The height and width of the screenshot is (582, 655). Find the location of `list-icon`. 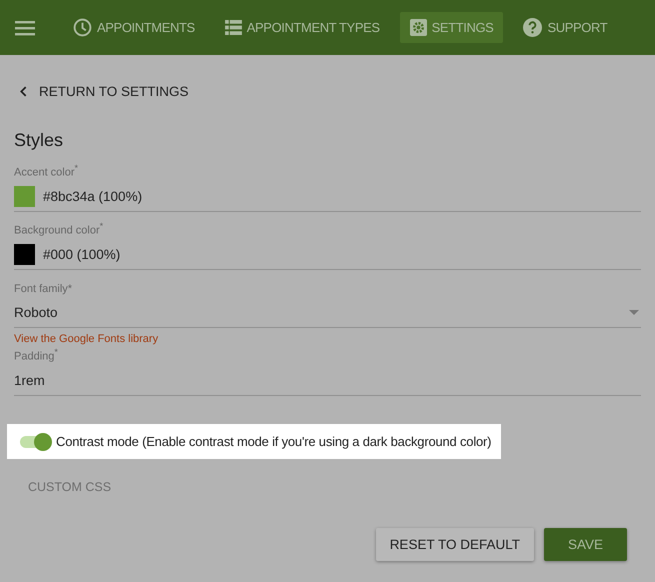

list-icon is located at coordinates (233, 27).